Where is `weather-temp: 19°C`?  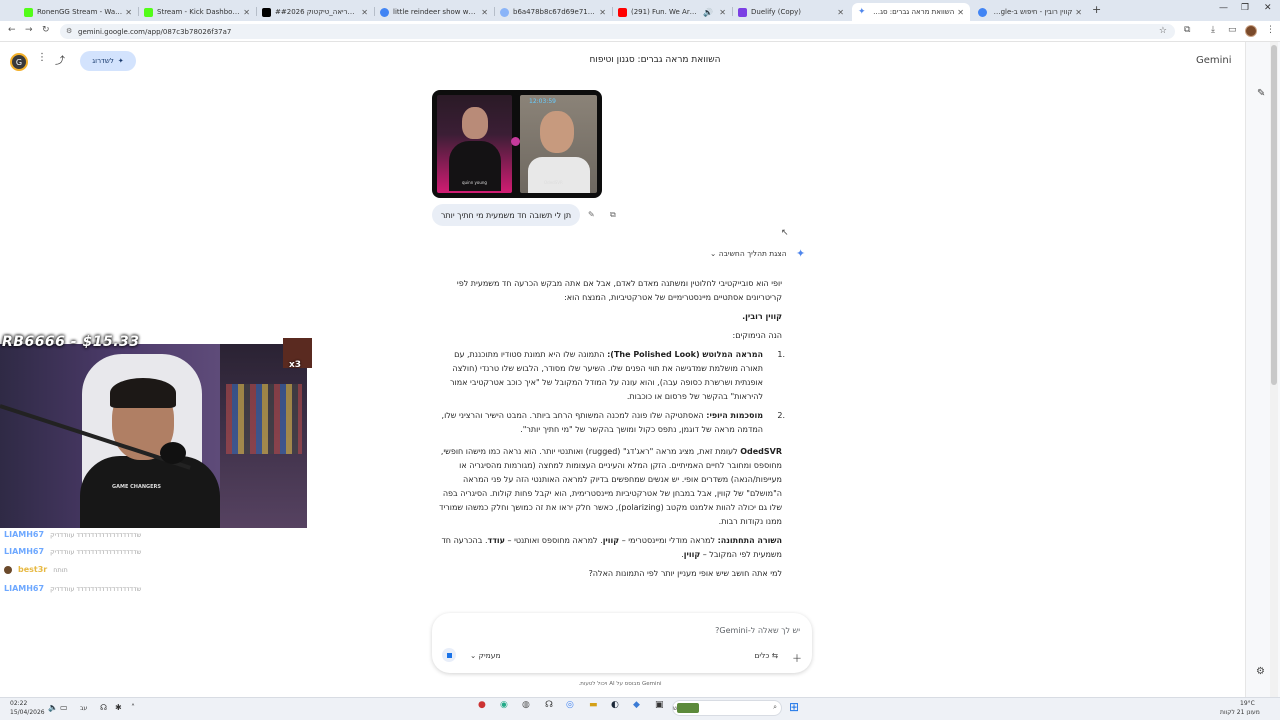 weather-temp: 19°C is located at coordinates (1247, 703).